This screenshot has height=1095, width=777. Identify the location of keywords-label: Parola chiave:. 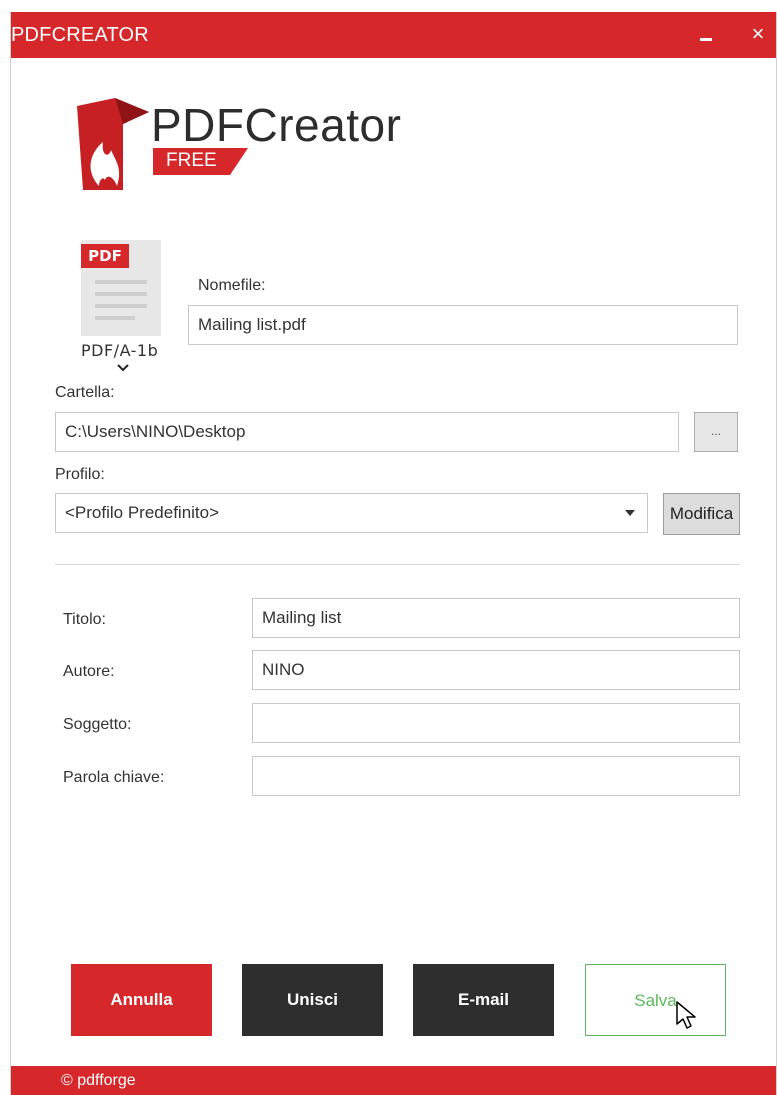
(114, 777).